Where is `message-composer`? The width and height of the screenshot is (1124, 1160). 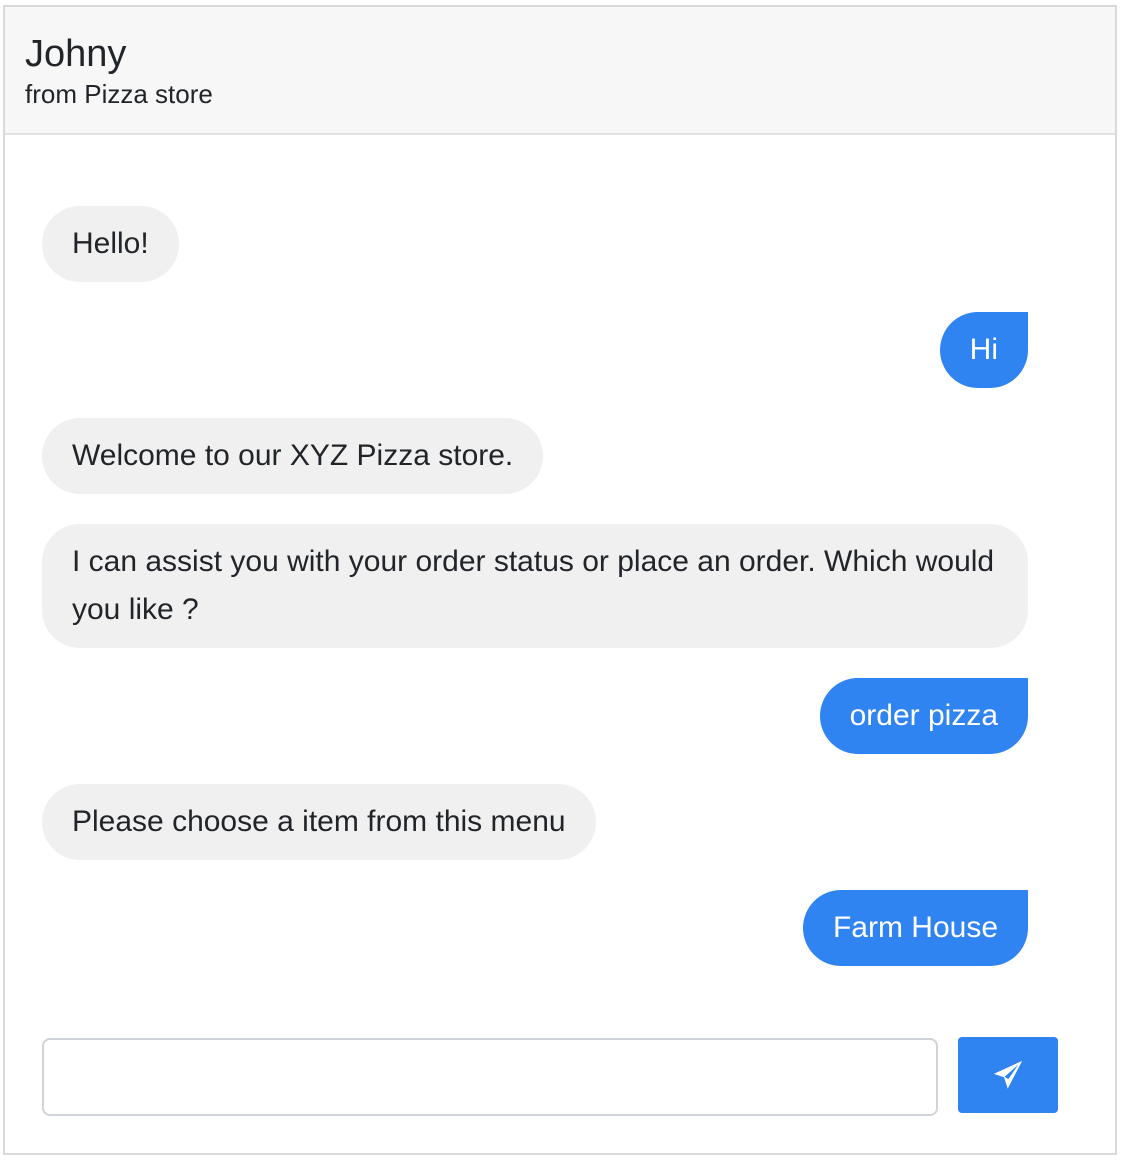
message-composer is located at coordinates (550, 1076).